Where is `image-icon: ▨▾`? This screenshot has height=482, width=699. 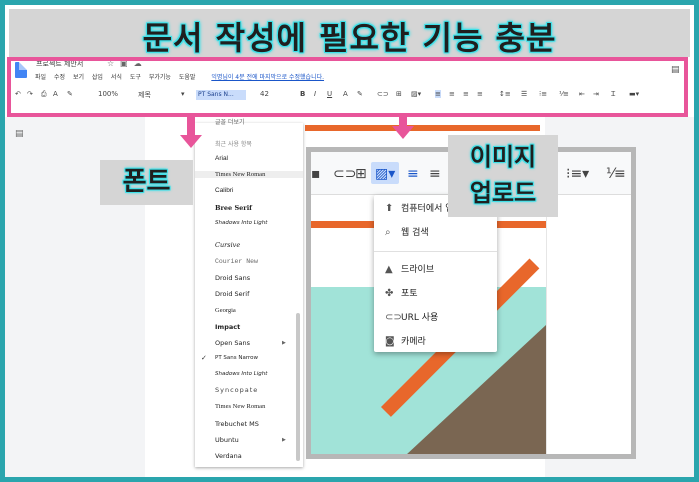
image-icon: ▨▾ is located at coordinates (385, 174).